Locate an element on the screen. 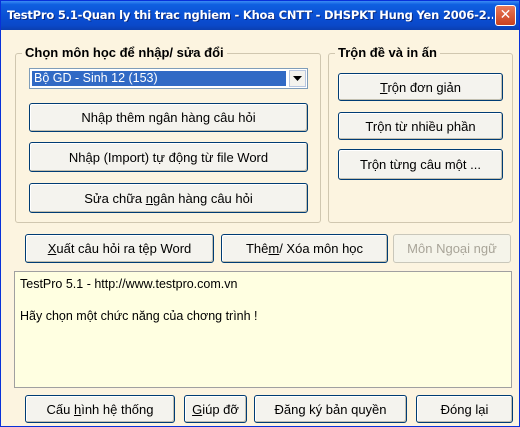 This screenshot has height=427, width=520. message-line-1: TestPro 5.1 - http://www.testpro.com.vn is located at coordinates (129, 284).